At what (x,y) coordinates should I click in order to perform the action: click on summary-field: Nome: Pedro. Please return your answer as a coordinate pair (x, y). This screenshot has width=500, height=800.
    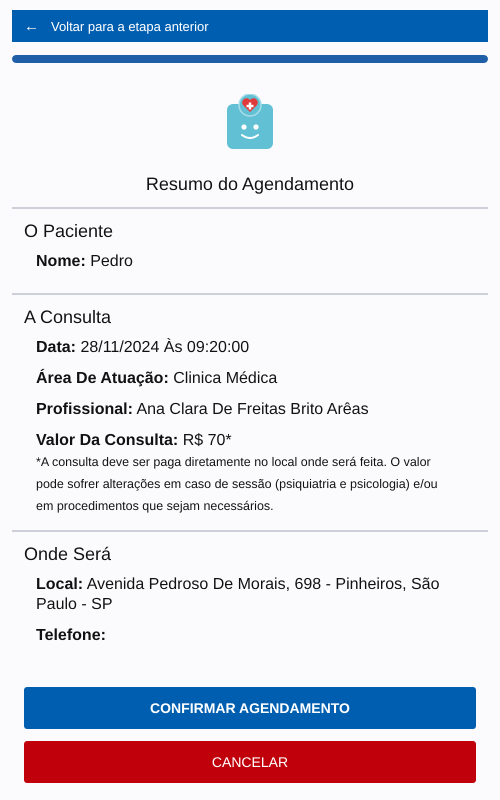
    Looking at the image, I should click on (250, 262).